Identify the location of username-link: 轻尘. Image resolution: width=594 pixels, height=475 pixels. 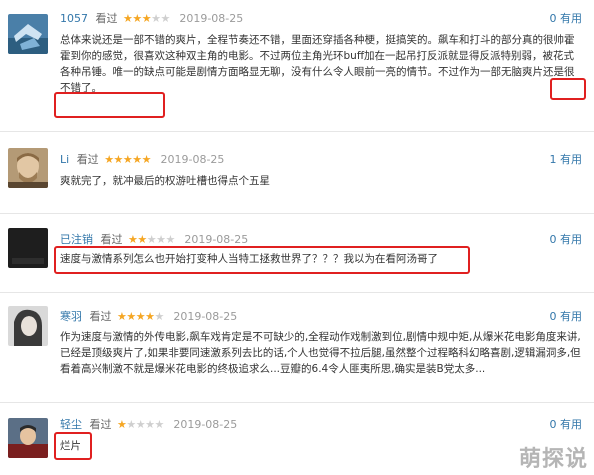
(71, 424).